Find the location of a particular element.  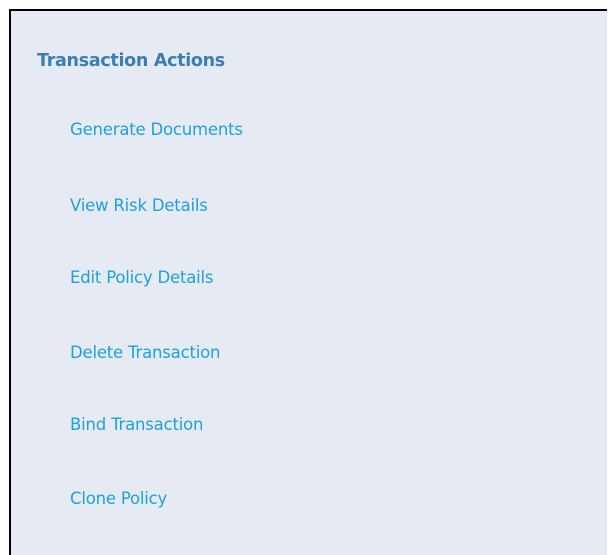

generate-documents-link: Generate Documents is located at coordinates (156, 129).